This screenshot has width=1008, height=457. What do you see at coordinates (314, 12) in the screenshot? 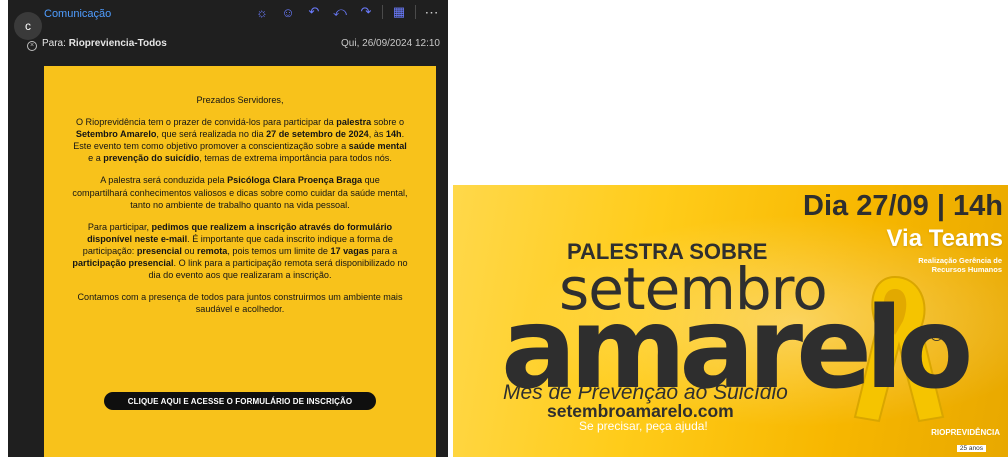
I see `reply-icon: ↶` at bounding box center [314, 12].